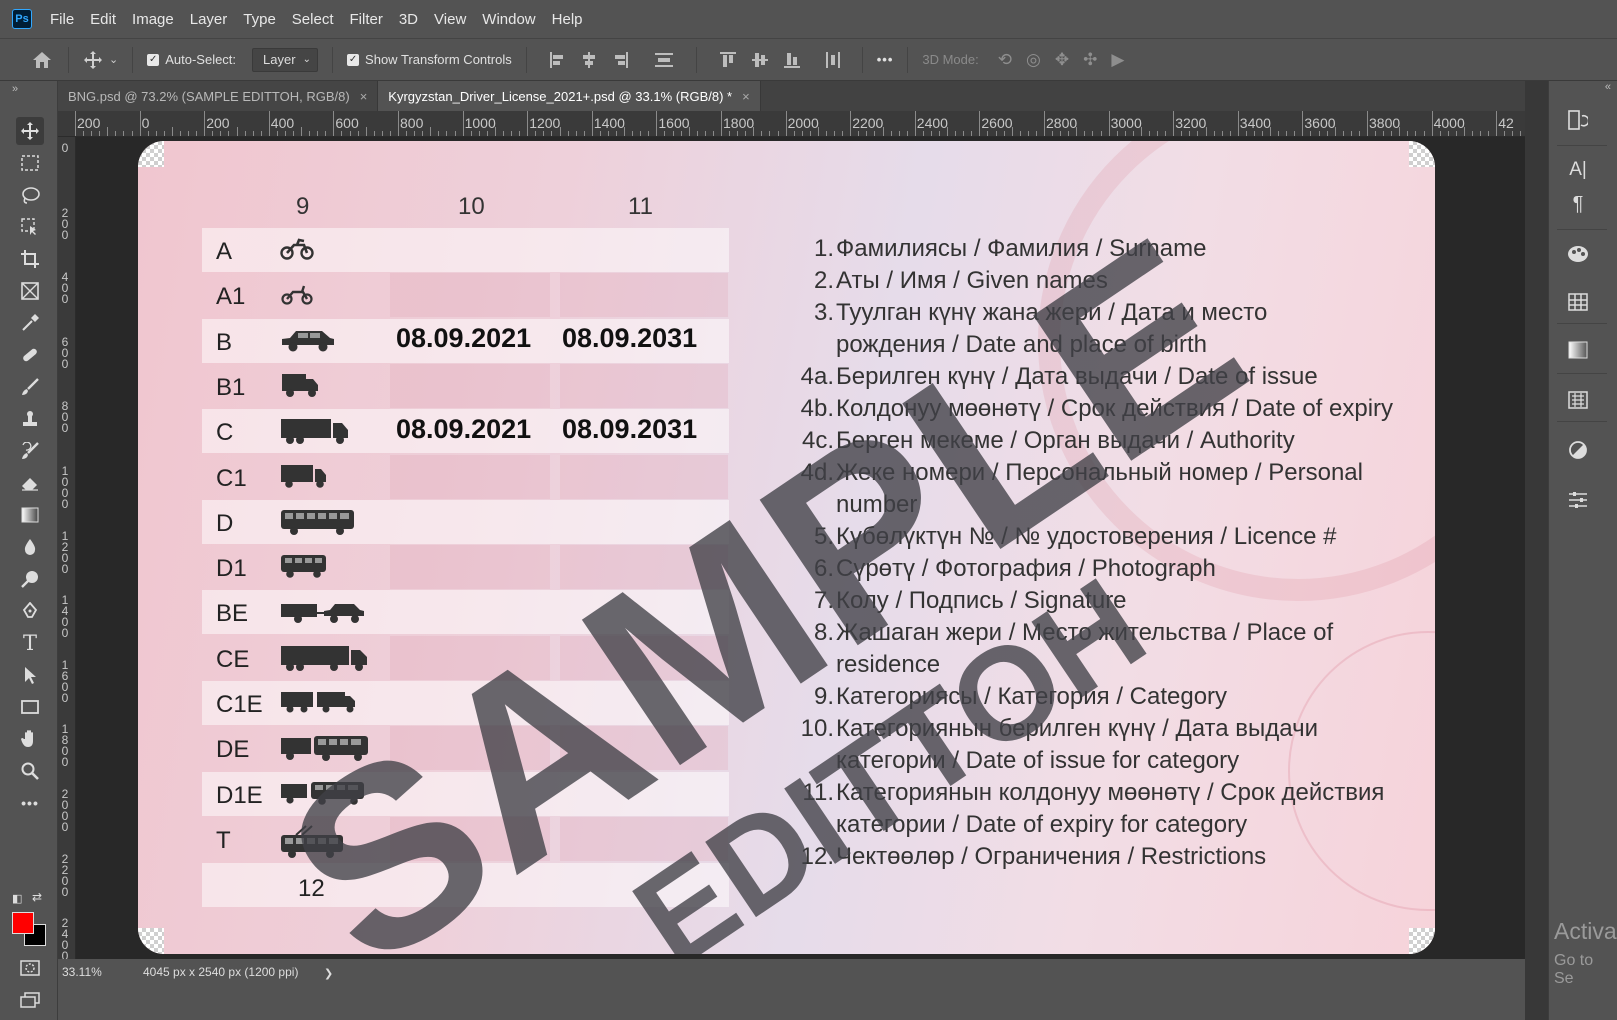  What do you see at coordinates (23, 923) in the screenshot?
I see `foreground-color-swatch` at bounding box center [23, 923].